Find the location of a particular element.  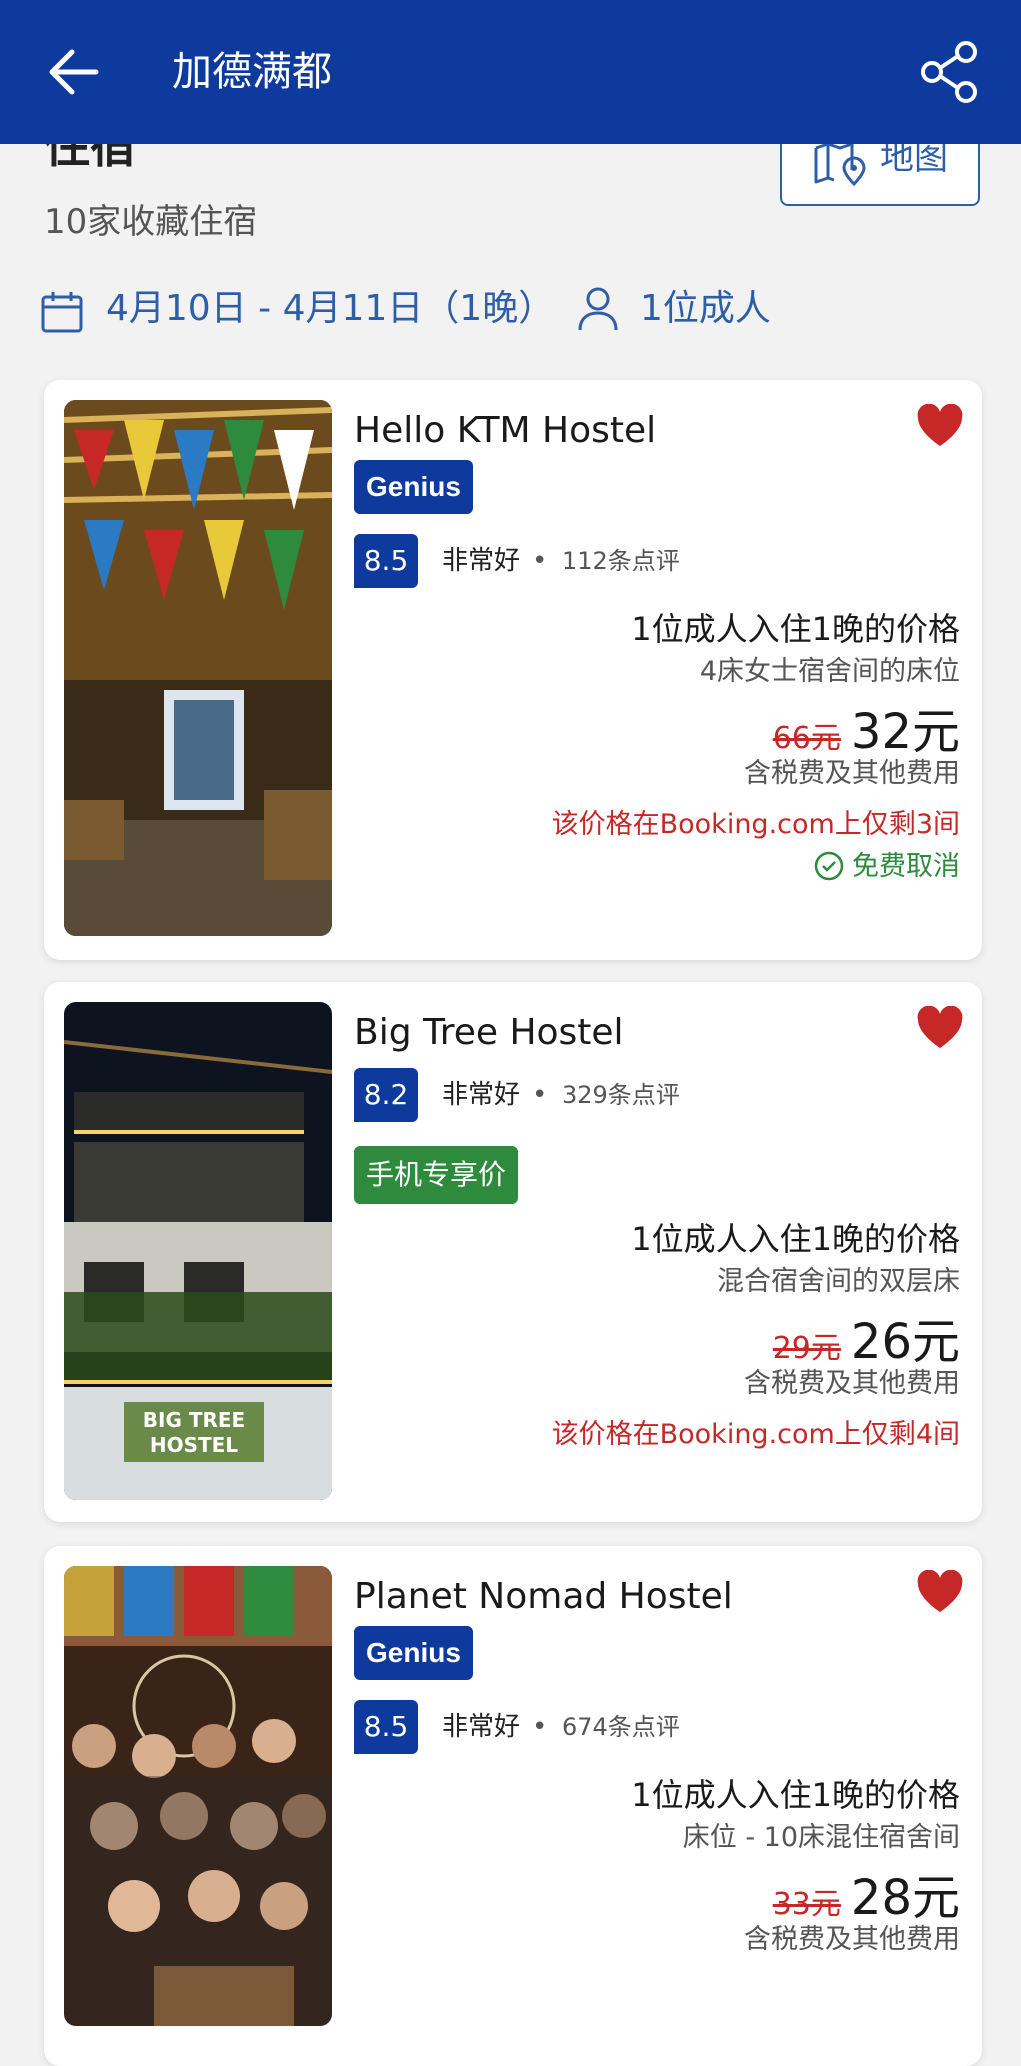

scarcity-message: 该价格在Booking.com上仅剩4间 is located at coordinates (755, 1434).